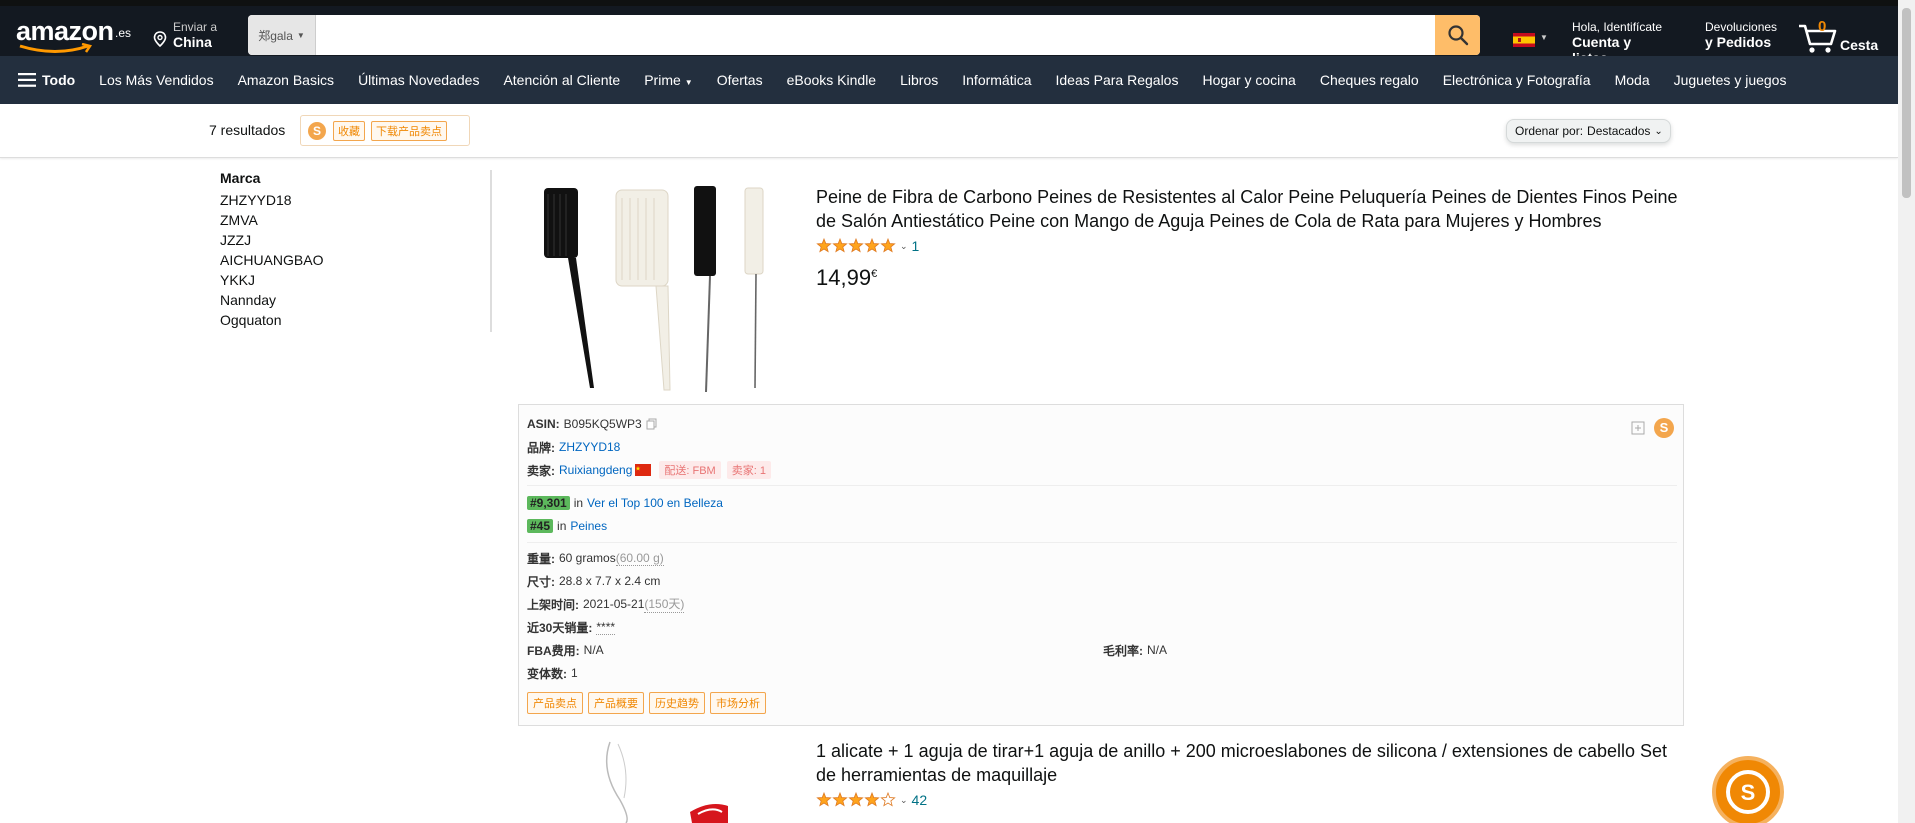 The height and width of the screenshot is (823, 1915). What do you see at coordinates (540, 526) in the screenshot?
I see `rank-badge: #45` at bounding box center [540, 526].